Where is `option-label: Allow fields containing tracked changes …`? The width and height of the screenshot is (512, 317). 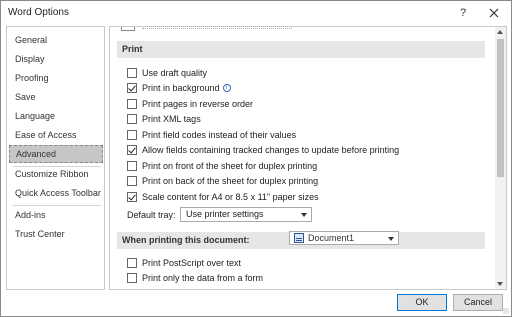 option-label: Allow fields containing tracked changes … is located at coordinates (271, 150).